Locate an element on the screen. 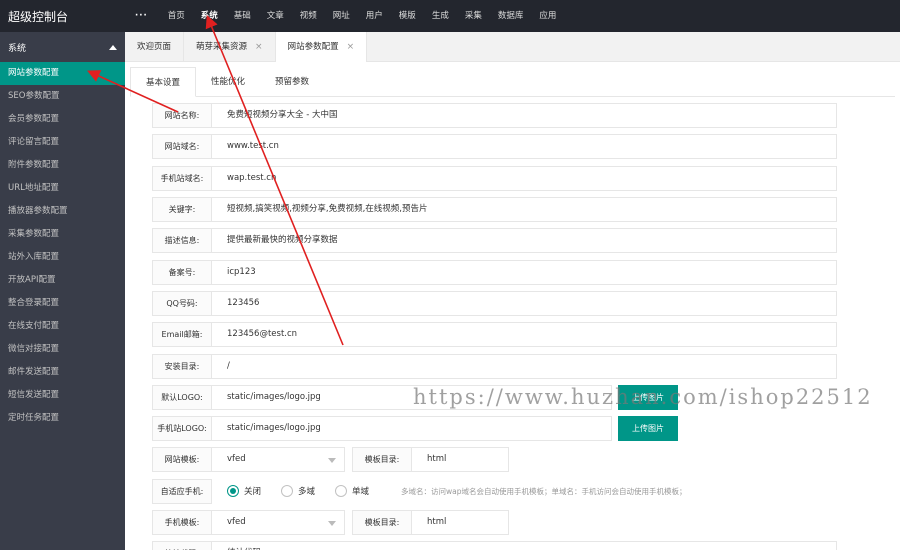 The image size is (900, 550). icp-input: icp123 is located at coordinates (524, 272).